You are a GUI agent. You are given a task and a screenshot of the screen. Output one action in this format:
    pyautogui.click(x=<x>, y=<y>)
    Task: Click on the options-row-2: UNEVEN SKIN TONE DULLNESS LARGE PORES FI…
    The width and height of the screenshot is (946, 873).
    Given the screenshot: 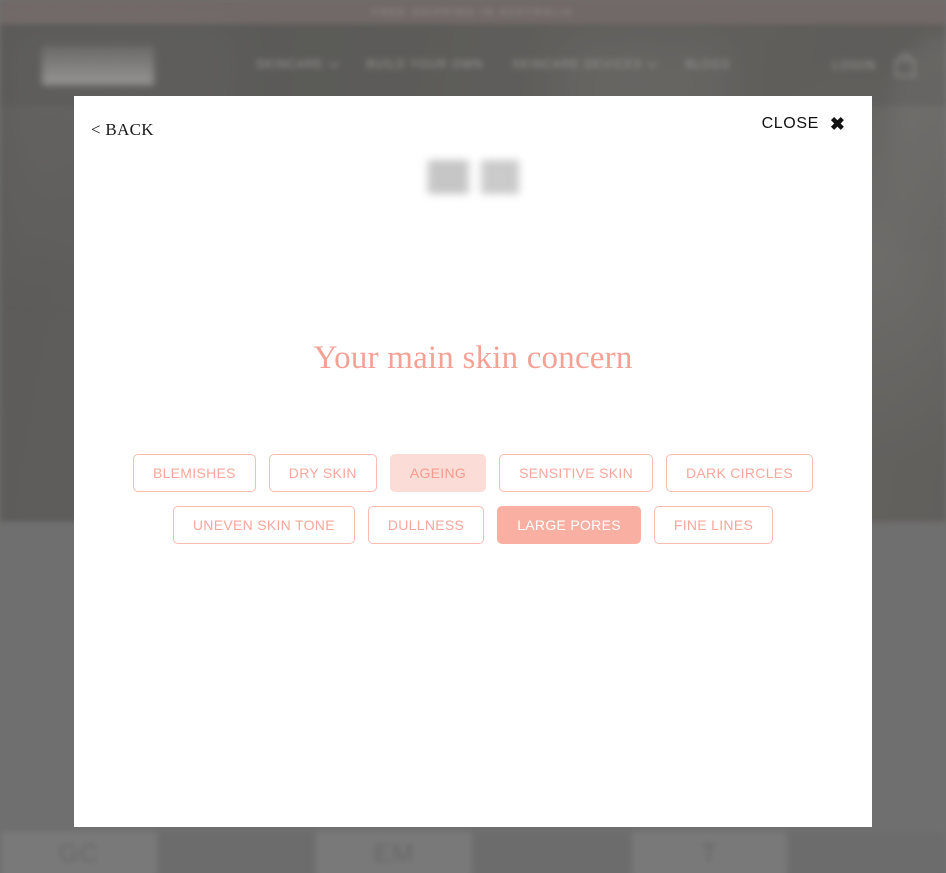 What is the action you would take?
    pyautogui.click(x=473, y=525)
    